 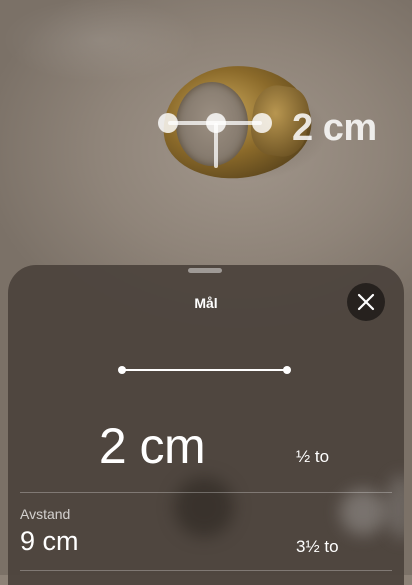 I want to click on primary-ring-size: ½ to, so click(x=313, y=456).